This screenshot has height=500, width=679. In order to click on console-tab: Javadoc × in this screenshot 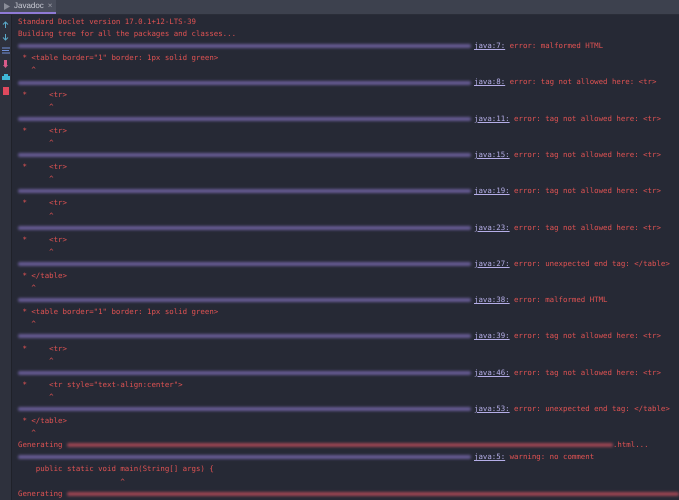, I will do `click(28, 7)`.